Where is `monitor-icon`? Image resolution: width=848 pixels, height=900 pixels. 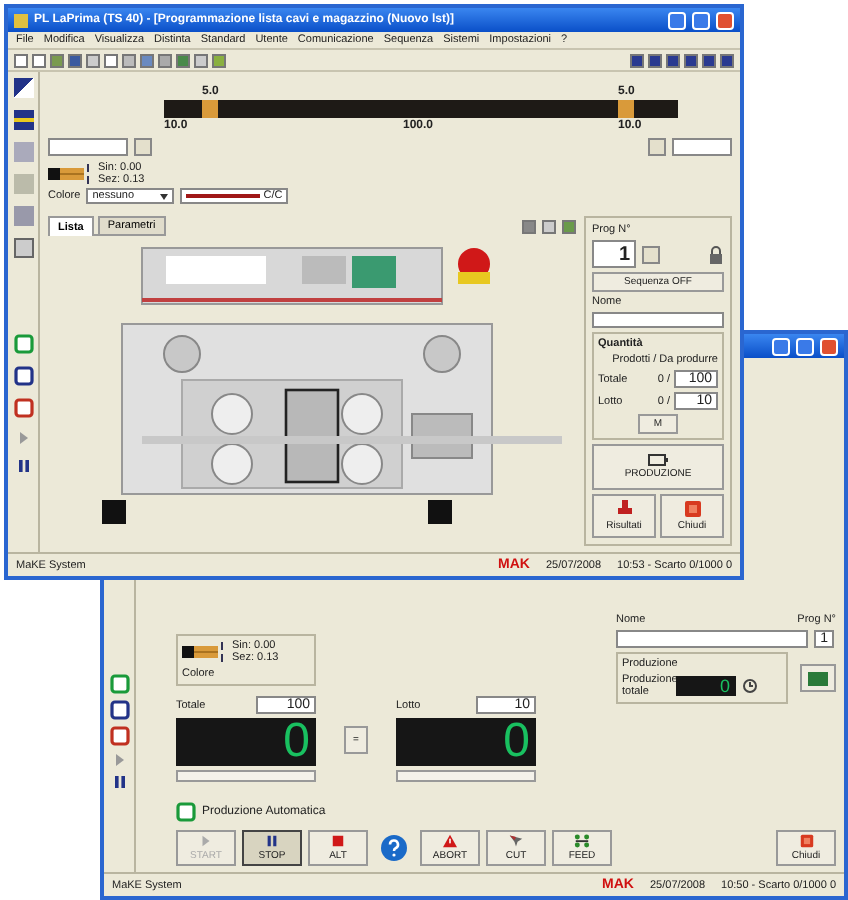
monitor-icon is located at coordinates (818, 678).